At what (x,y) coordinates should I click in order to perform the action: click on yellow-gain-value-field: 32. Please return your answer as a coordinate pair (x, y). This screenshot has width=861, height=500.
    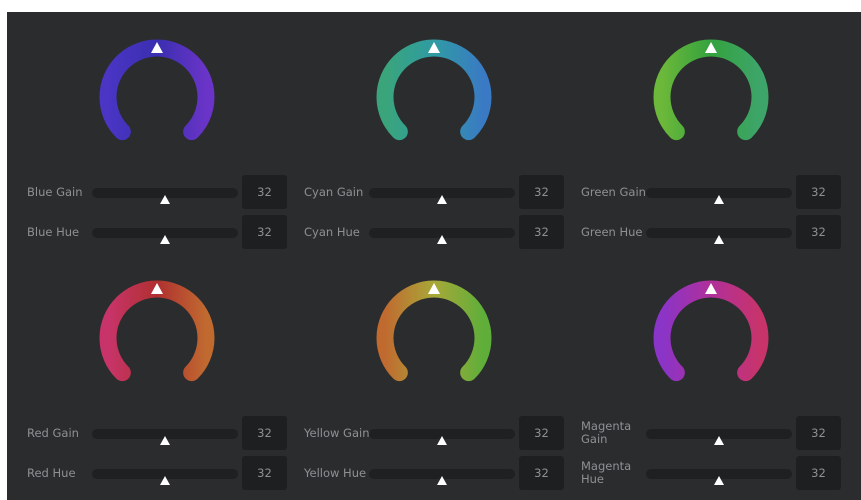
    Looking at the image, I should click on (541, 433).